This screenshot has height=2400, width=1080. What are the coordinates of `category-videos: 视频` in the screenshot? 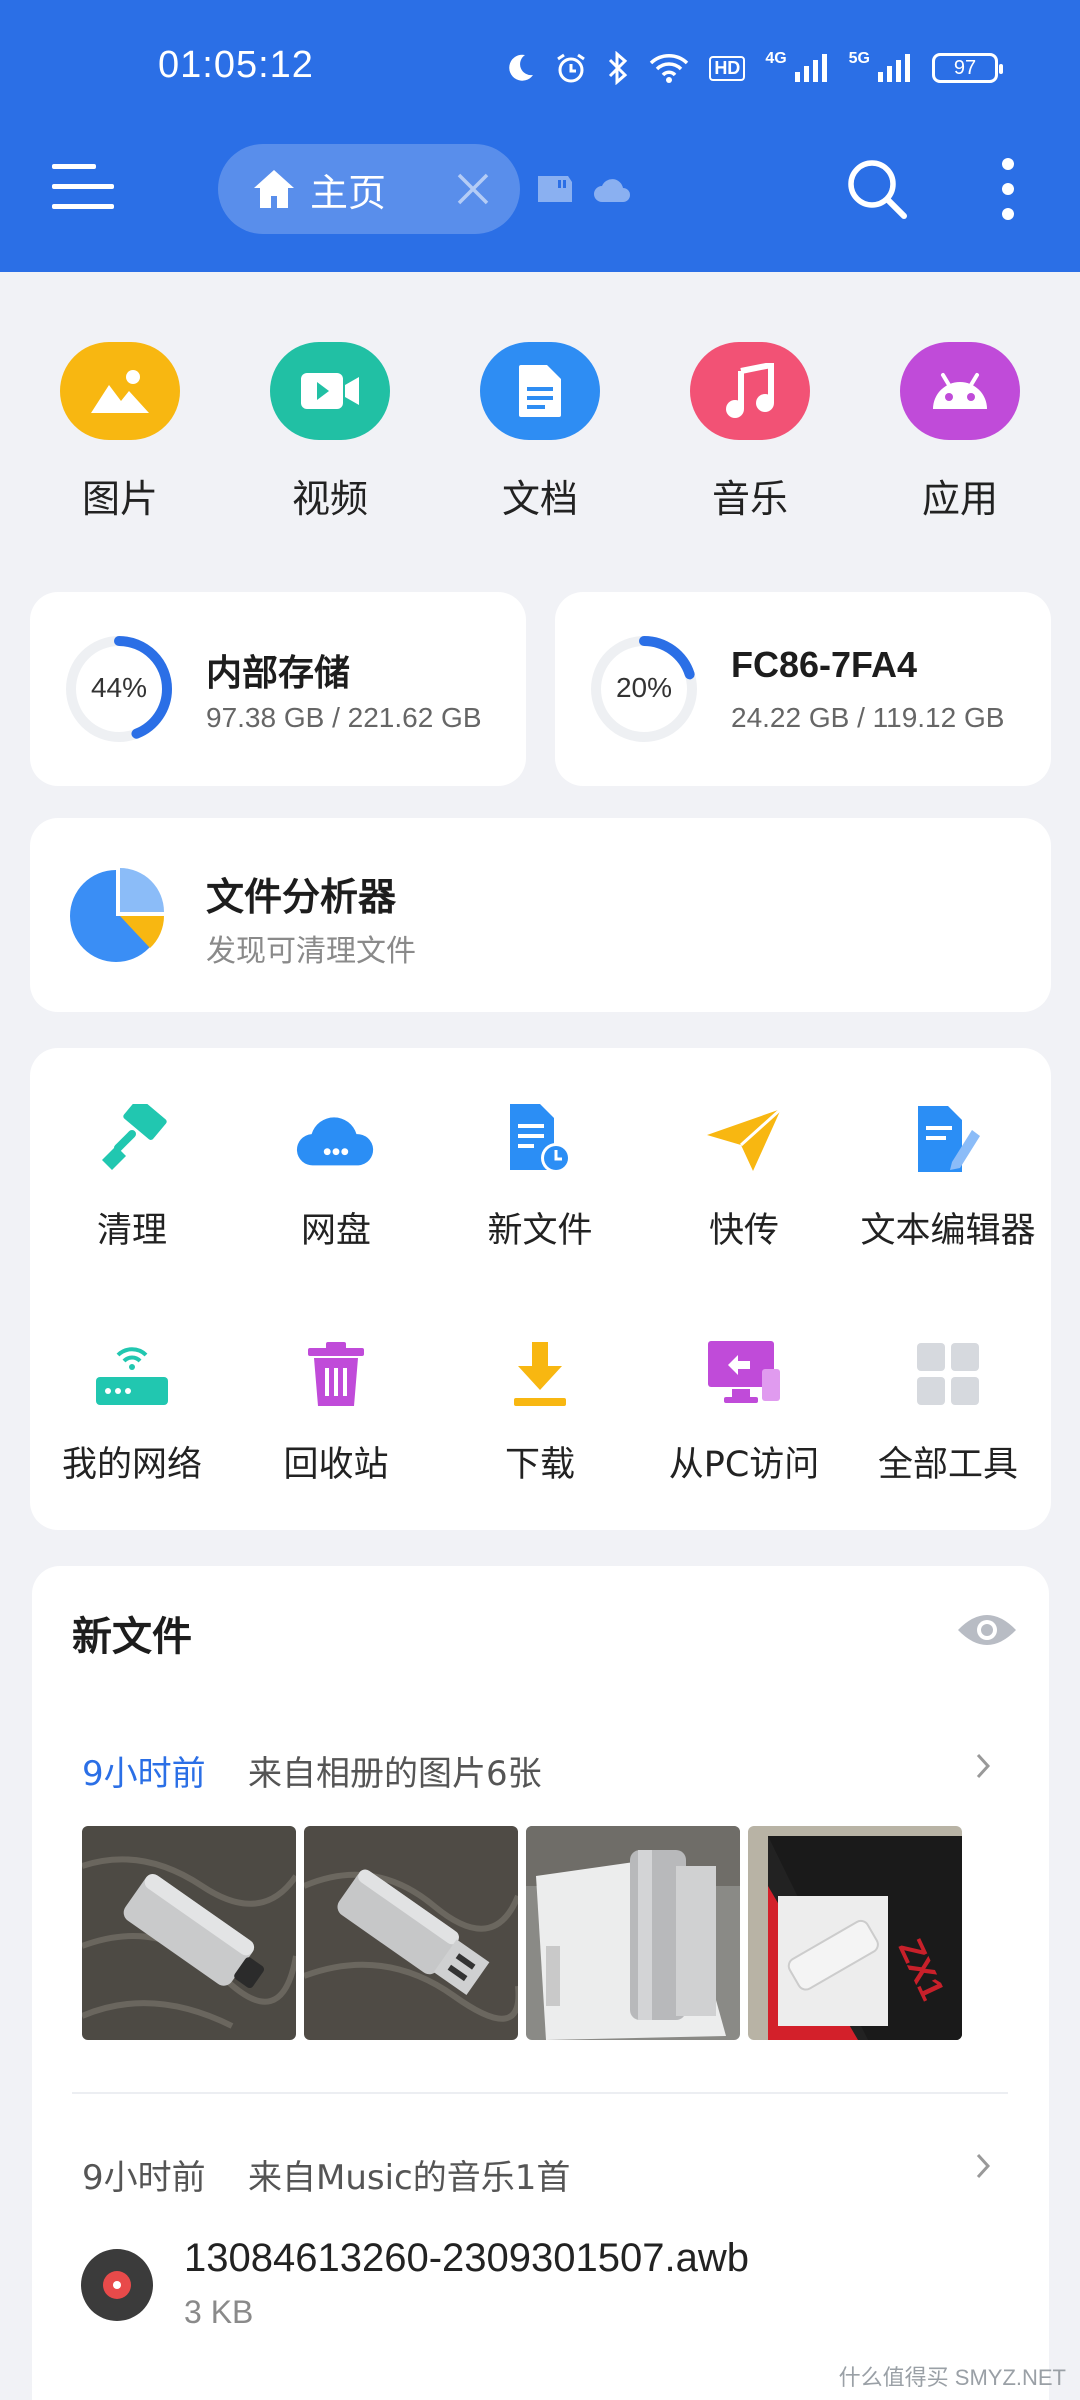 It's located at (330, 426).